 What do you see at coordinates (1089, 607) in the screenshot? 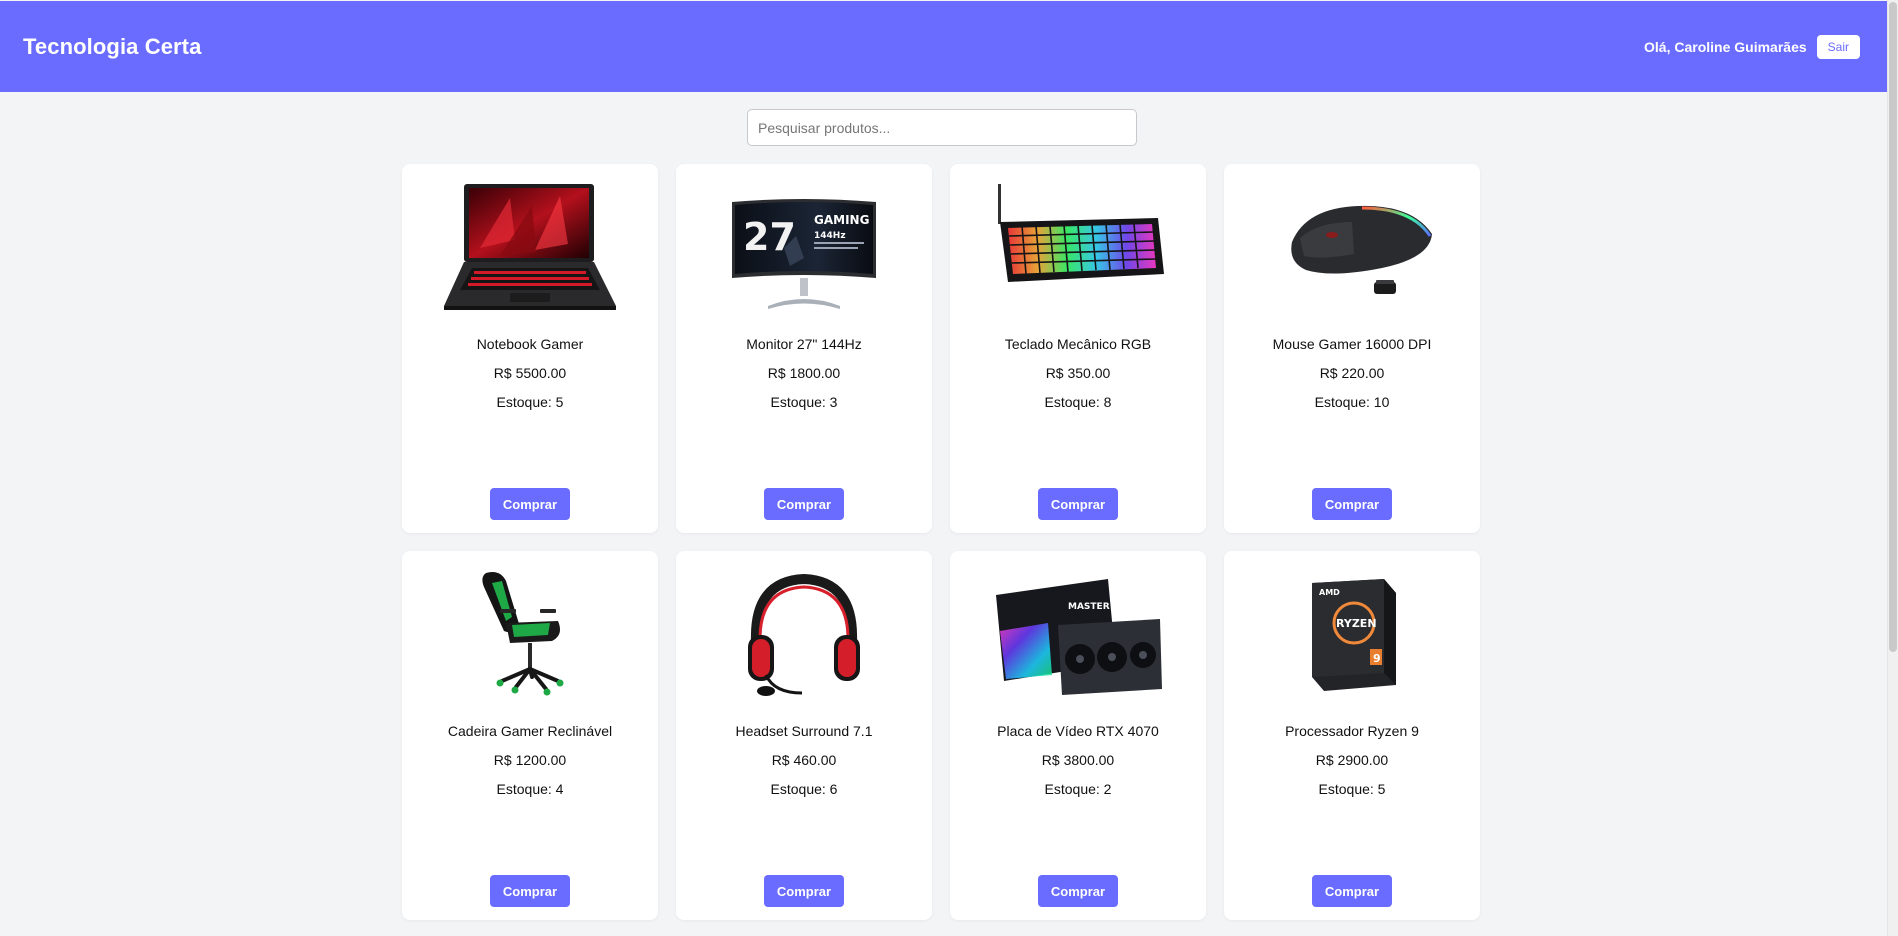
I see `gpu-box-label: MASTER` at bounding box center [1089, 607].